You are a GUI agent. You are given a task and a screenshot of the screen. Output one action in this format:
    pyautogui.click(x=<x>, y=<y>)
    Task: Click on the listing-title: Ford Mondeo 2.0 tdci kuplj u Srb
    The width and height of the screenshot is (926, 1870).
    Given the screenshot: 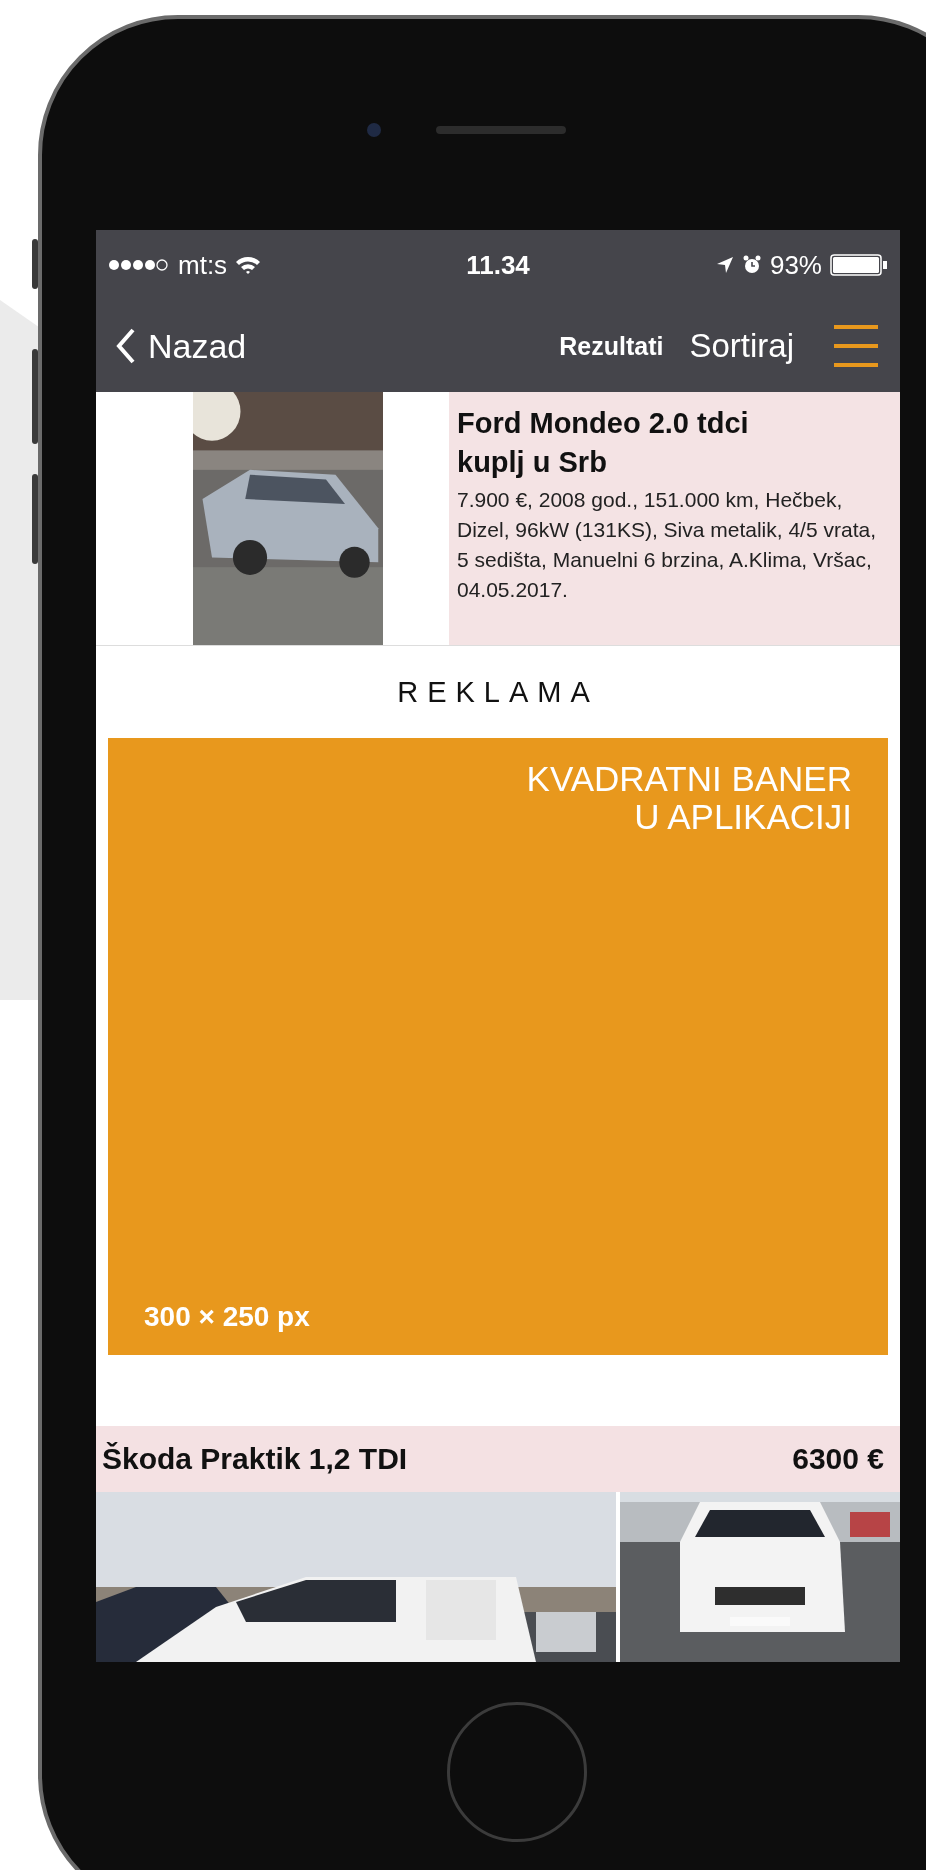 What is the action you would take?
    pyautogui.click(x=603, y=443)
    